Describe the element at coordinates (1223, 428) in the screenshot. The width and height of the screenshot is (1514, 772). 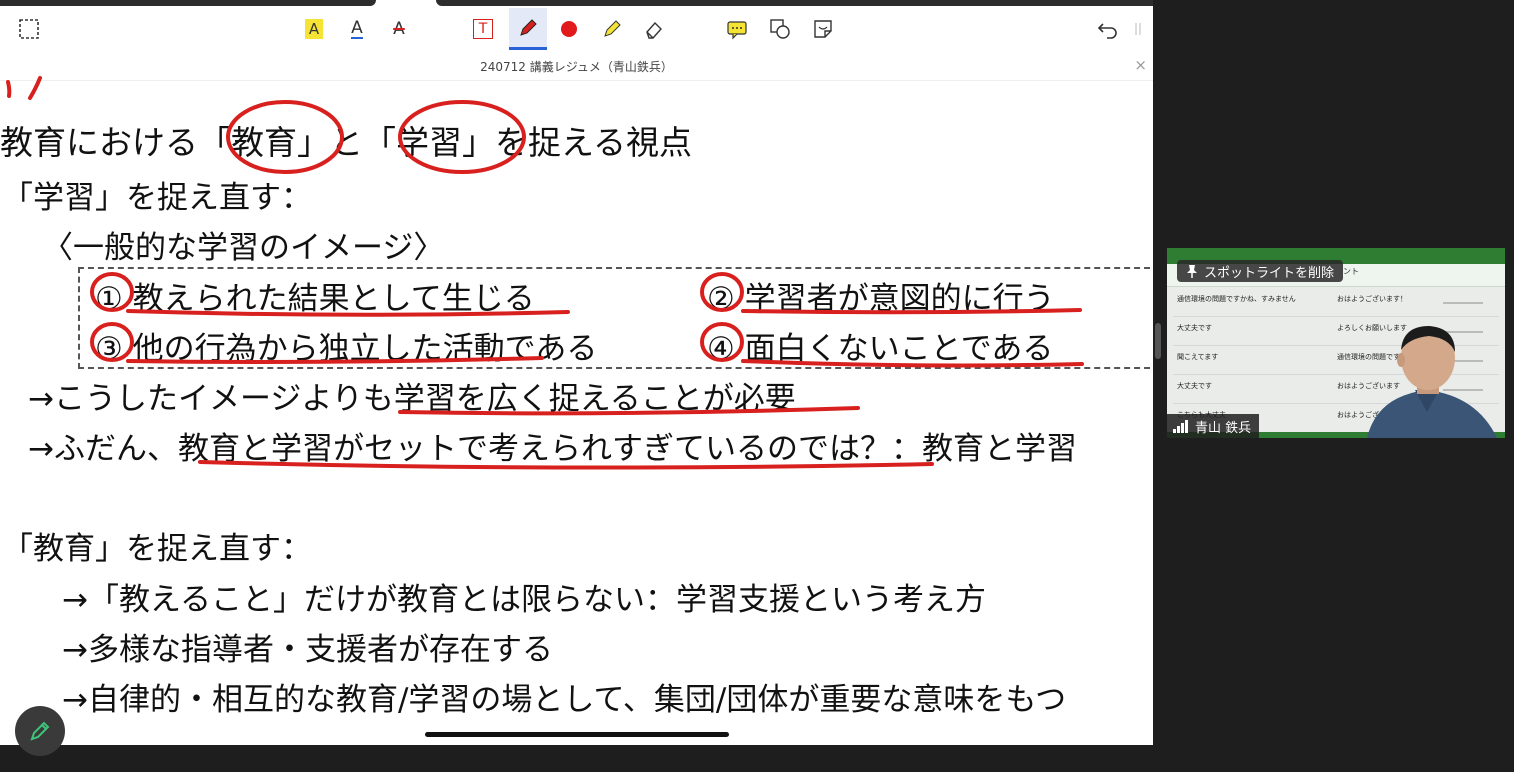
I see `participant-name: 青山 鉄兵` at that location.